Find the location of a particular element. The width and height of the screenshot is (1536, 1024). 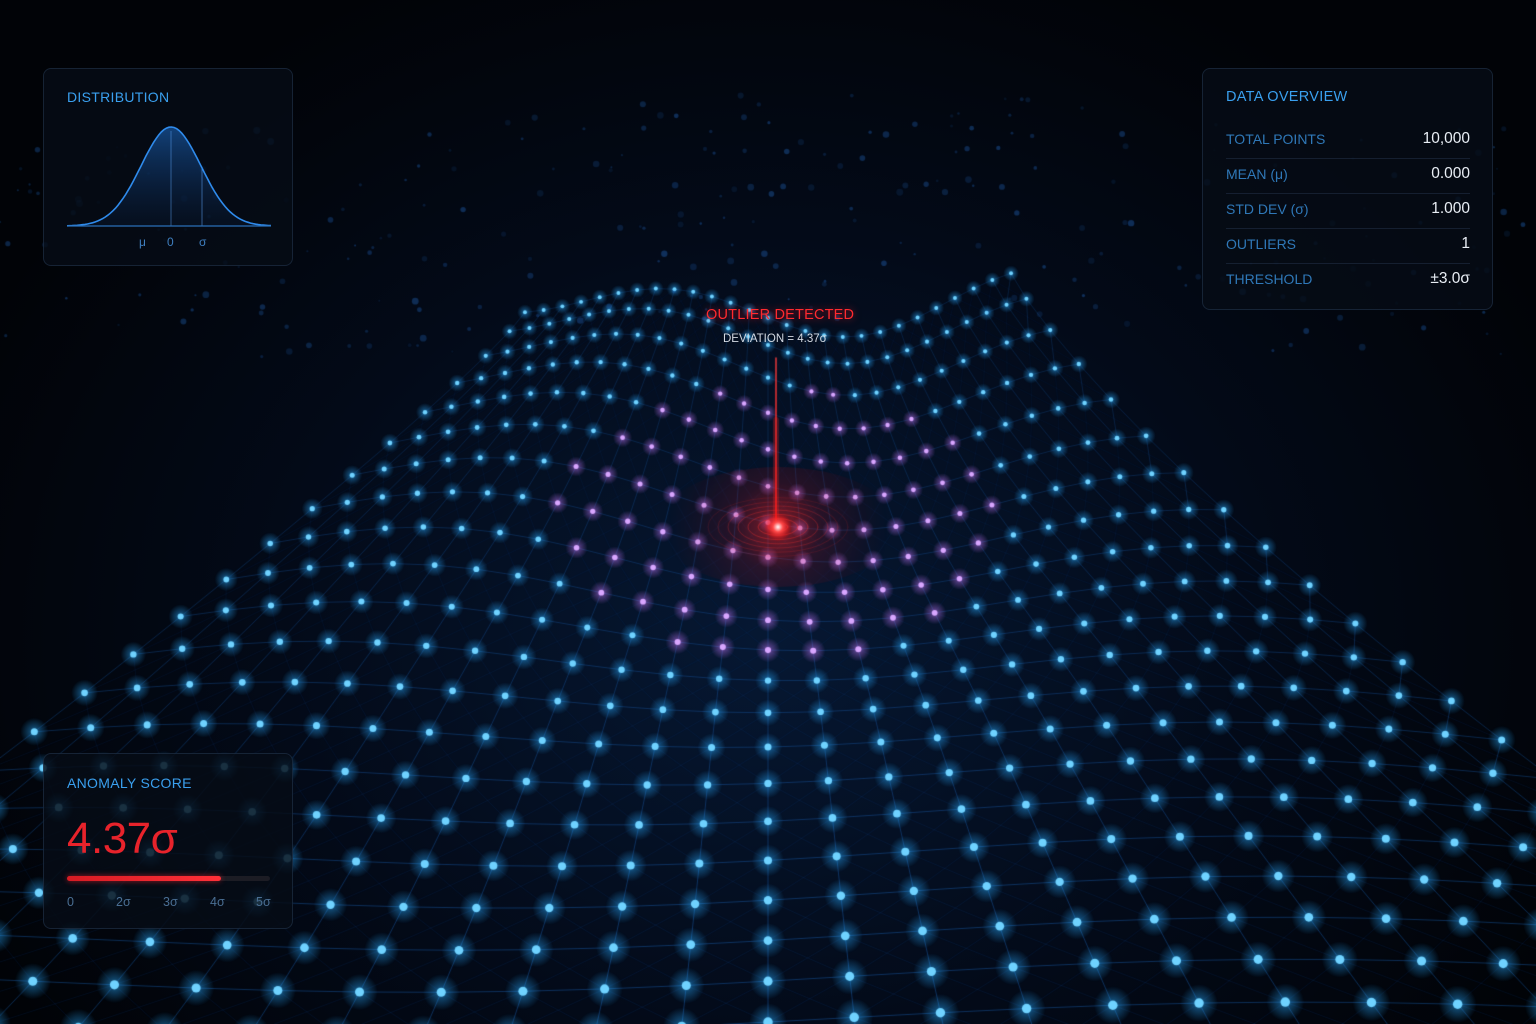

overview-value: 1.000 is located at coordinates (1450, 208).